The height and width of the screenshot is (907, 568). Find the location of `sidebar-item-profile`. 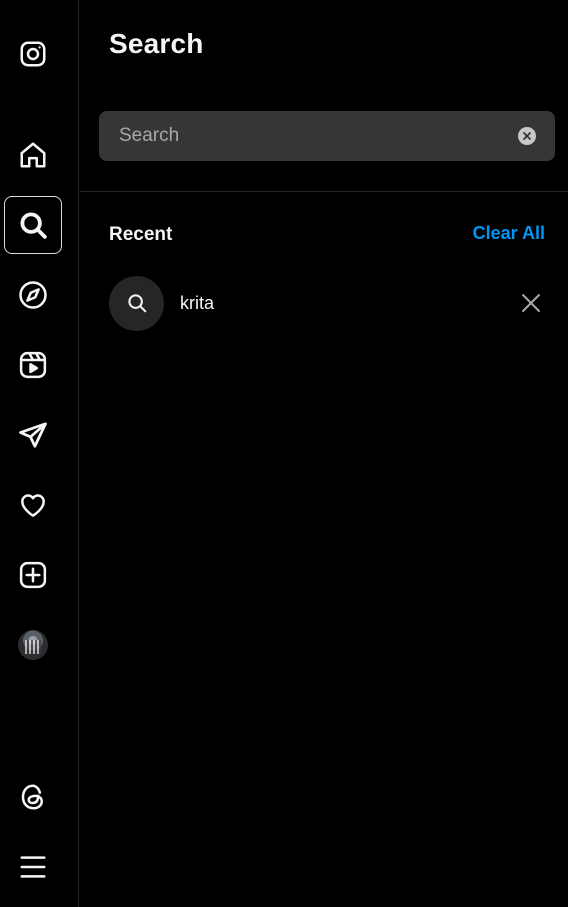

sidebar-item-profile is located at coordinates (33, 645).